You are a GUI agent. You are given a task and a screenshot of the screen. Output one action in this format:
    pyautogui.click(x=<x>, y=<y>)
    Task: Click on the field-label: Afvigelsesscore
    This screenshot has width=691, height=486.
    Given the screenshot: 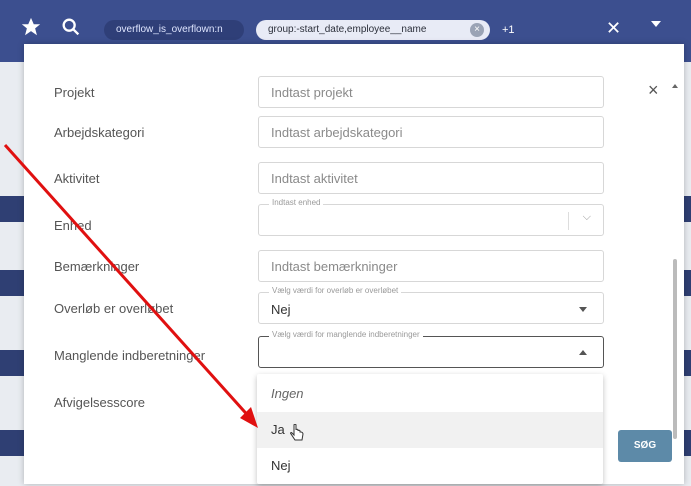 What is the action you would take?
    pyautogui.click(x=100, y=402)
    